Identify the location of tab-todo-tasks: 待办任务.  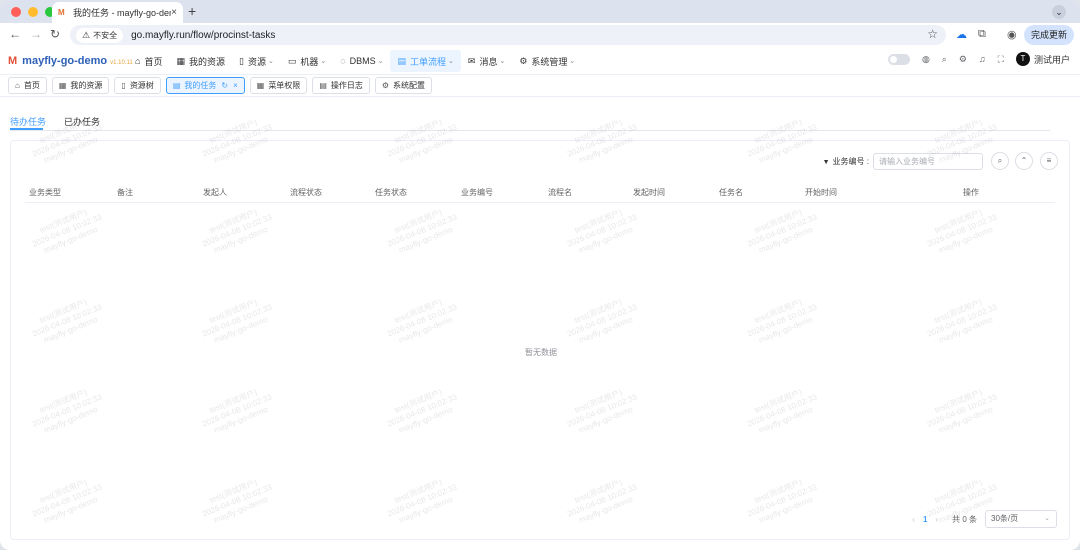
(28, 121).